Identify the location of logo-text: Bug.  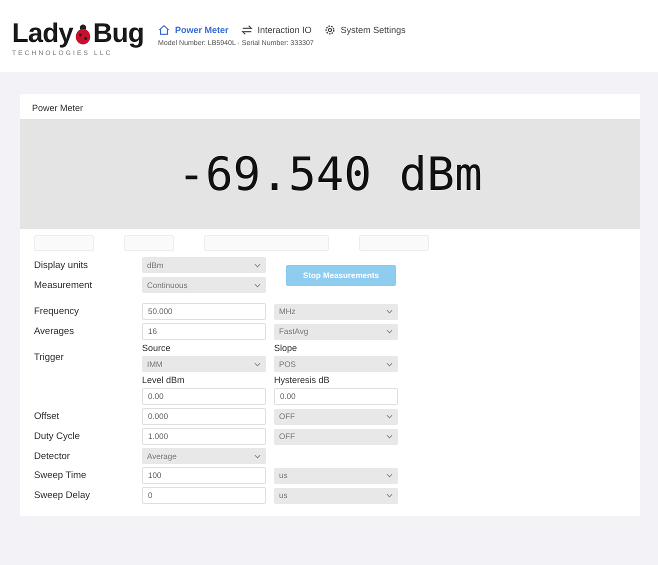
(118, 33).